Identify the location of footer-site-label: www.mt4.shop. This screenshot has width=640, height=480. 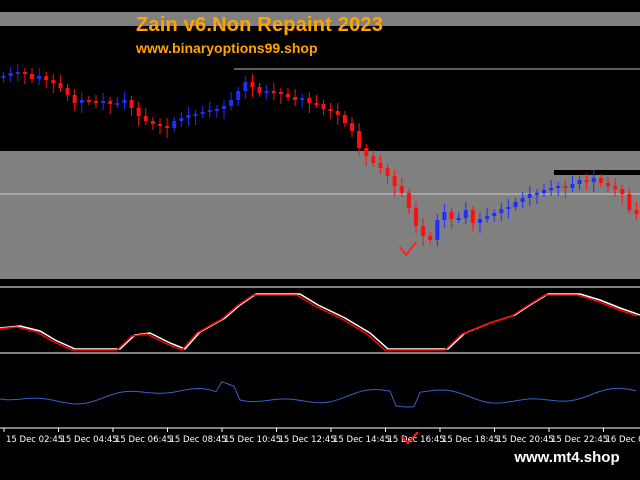
(567, 458).